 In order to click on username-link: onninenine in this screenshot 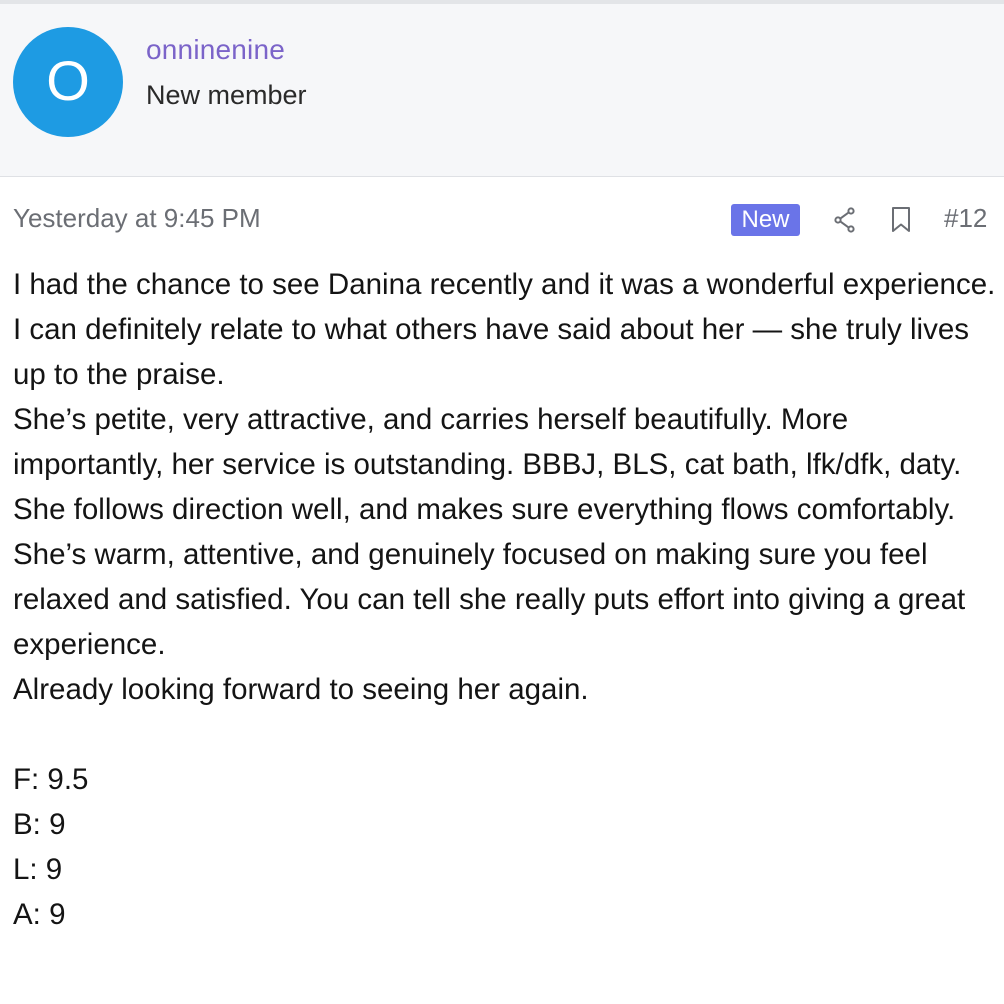, I will do `click(215, 50)`.